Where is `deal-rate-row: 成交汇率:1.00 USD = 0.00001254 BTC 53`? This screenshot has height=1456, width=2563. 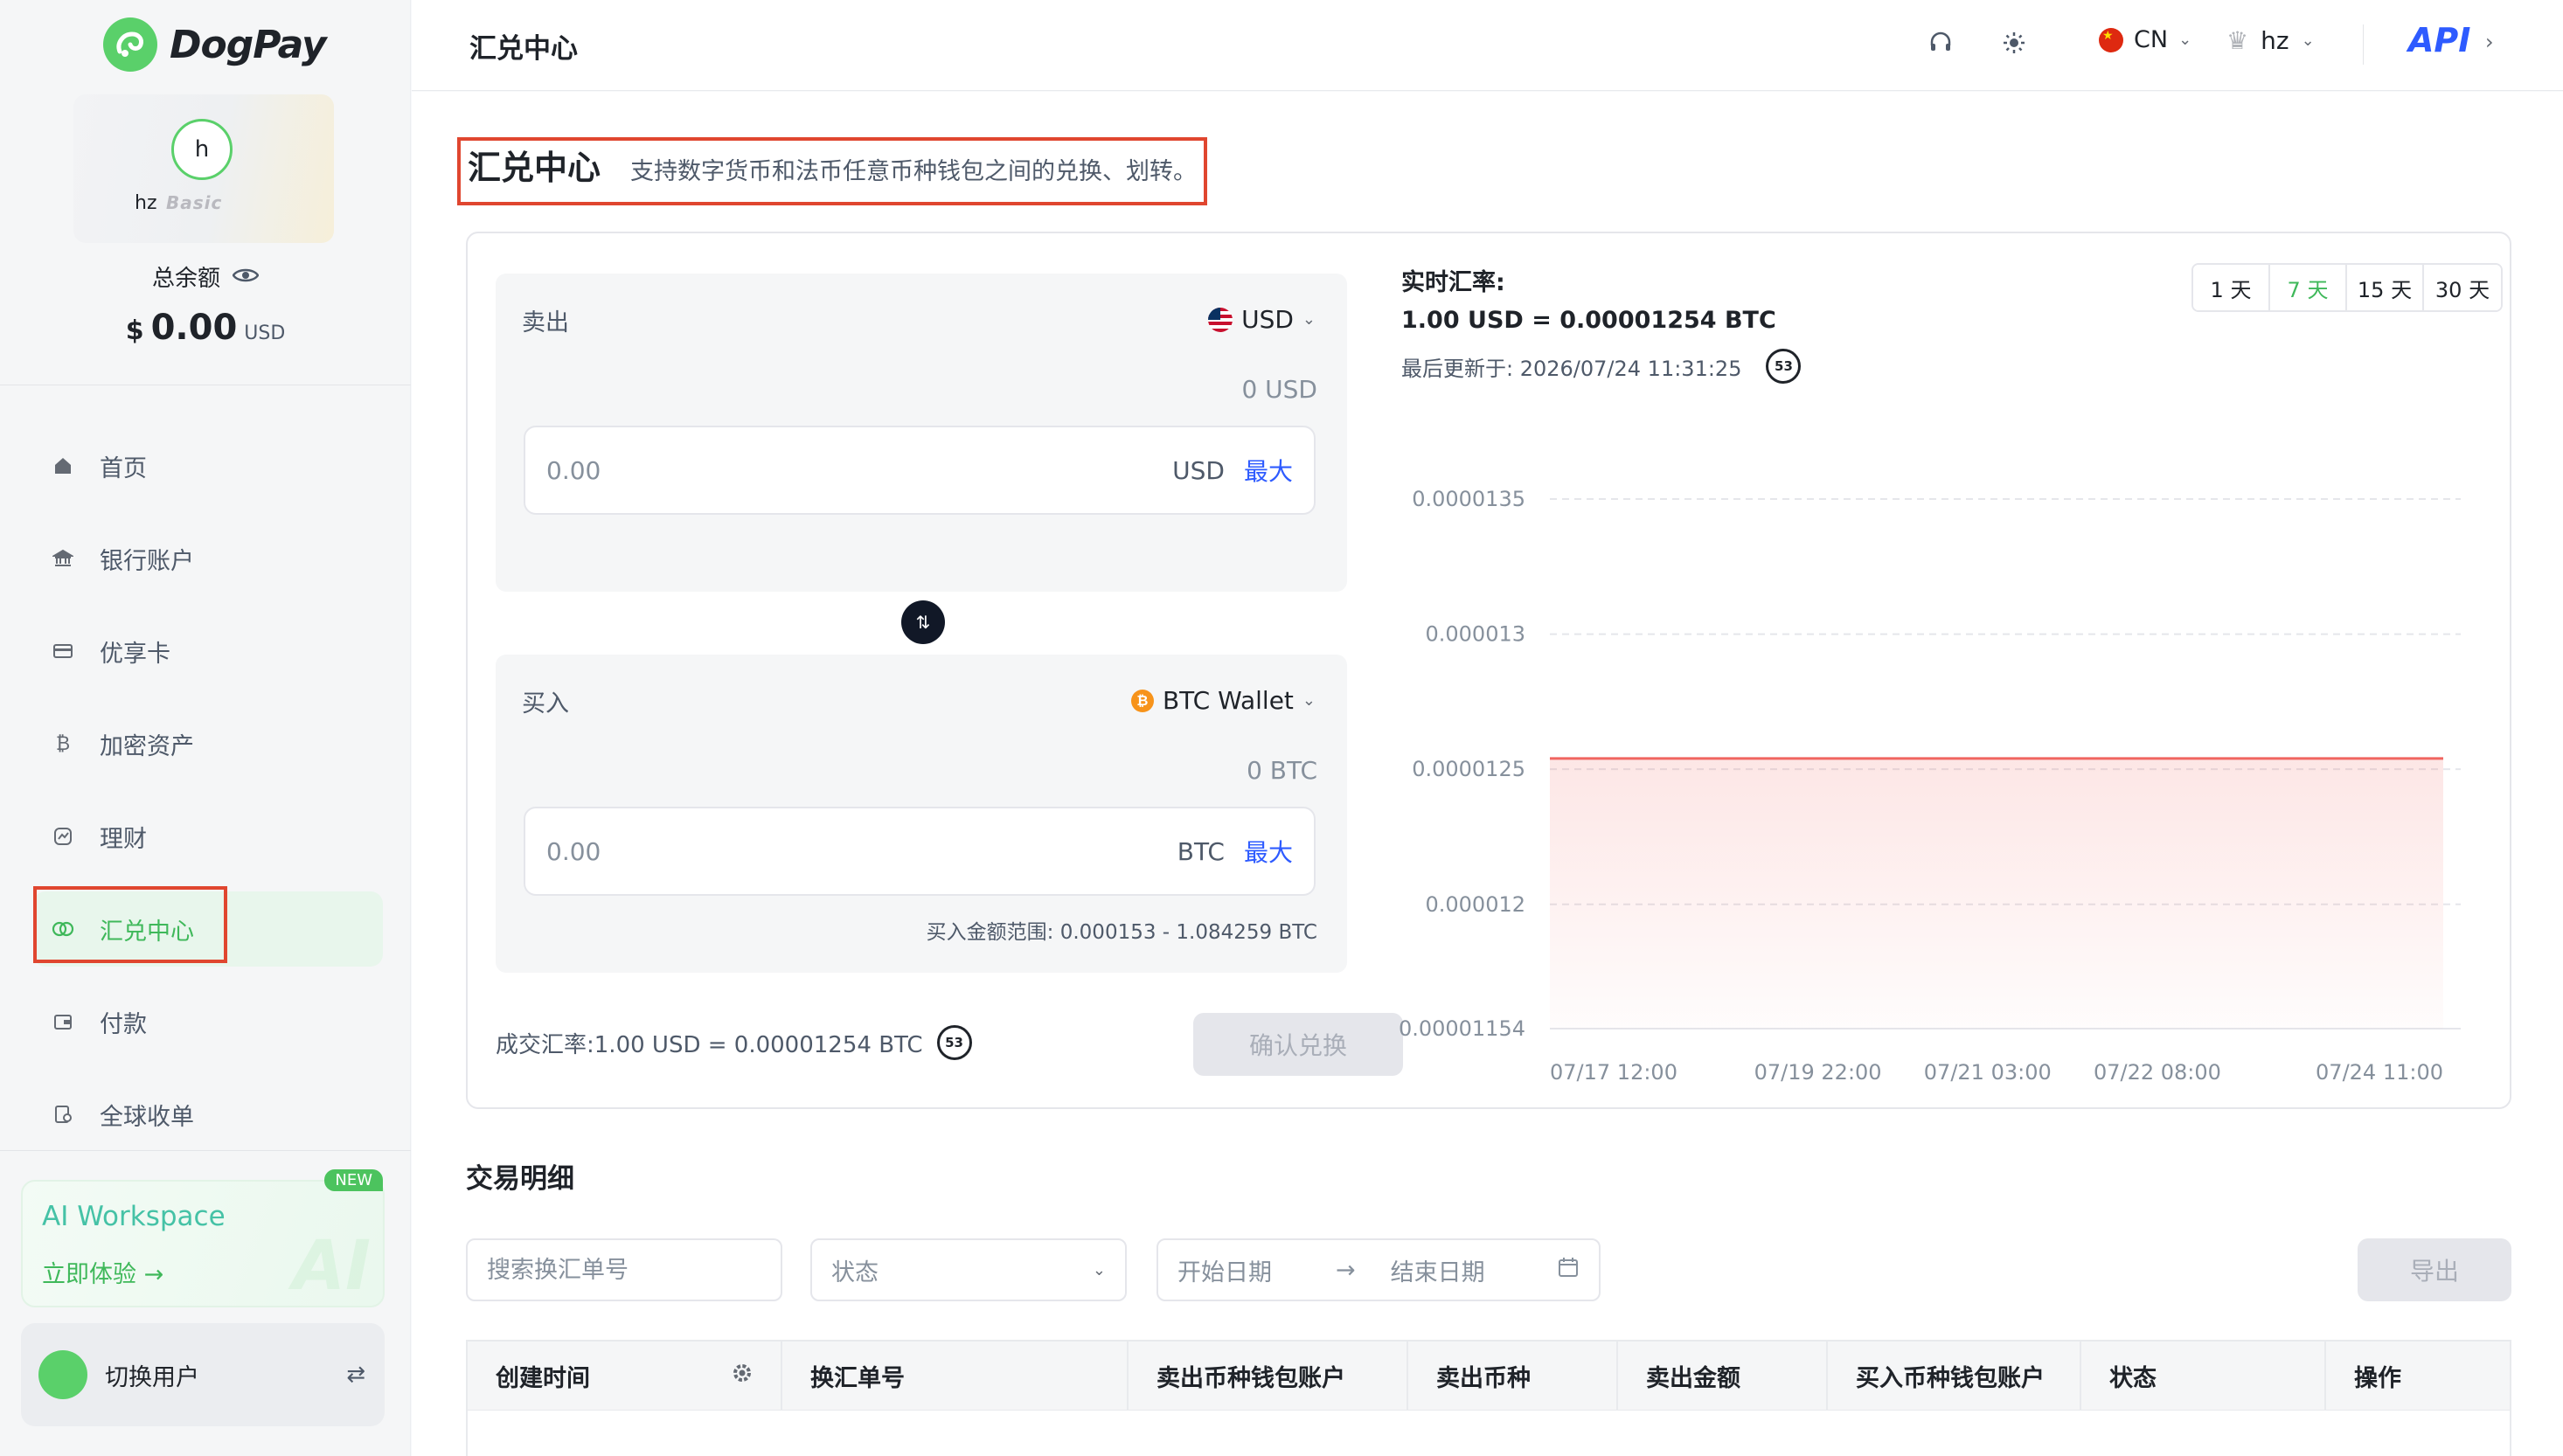 deal-rate-row: 成交汇率:1.00 USD = 0.00001254 BTC 53 is located at coordinates (734, 1042).